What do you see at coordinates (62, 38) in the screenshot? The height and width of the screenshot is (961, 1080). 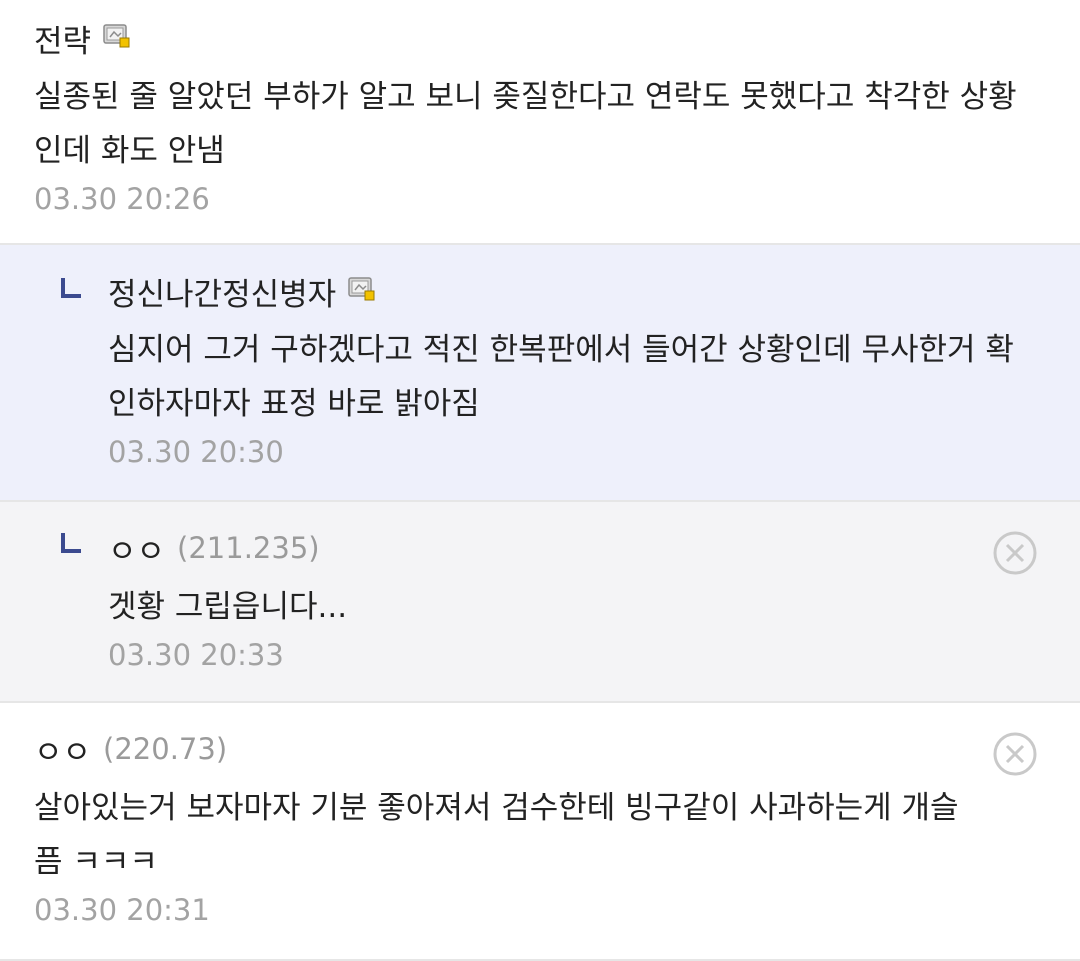 I see `comment-nickname: 전략` at bounding box center [62, 38].